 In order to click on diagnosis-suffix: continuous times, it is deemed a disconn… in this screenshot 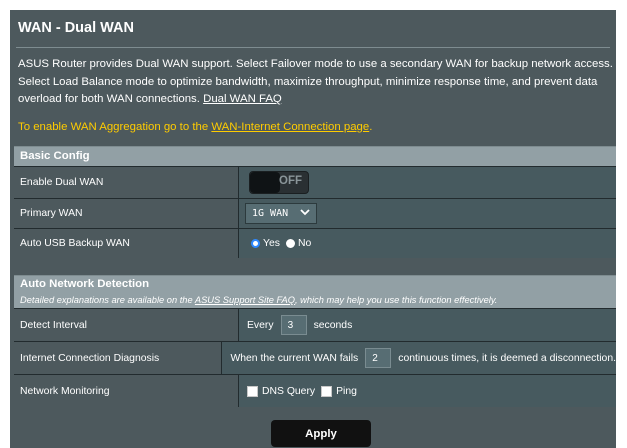, I will do `click(507, 358)`.